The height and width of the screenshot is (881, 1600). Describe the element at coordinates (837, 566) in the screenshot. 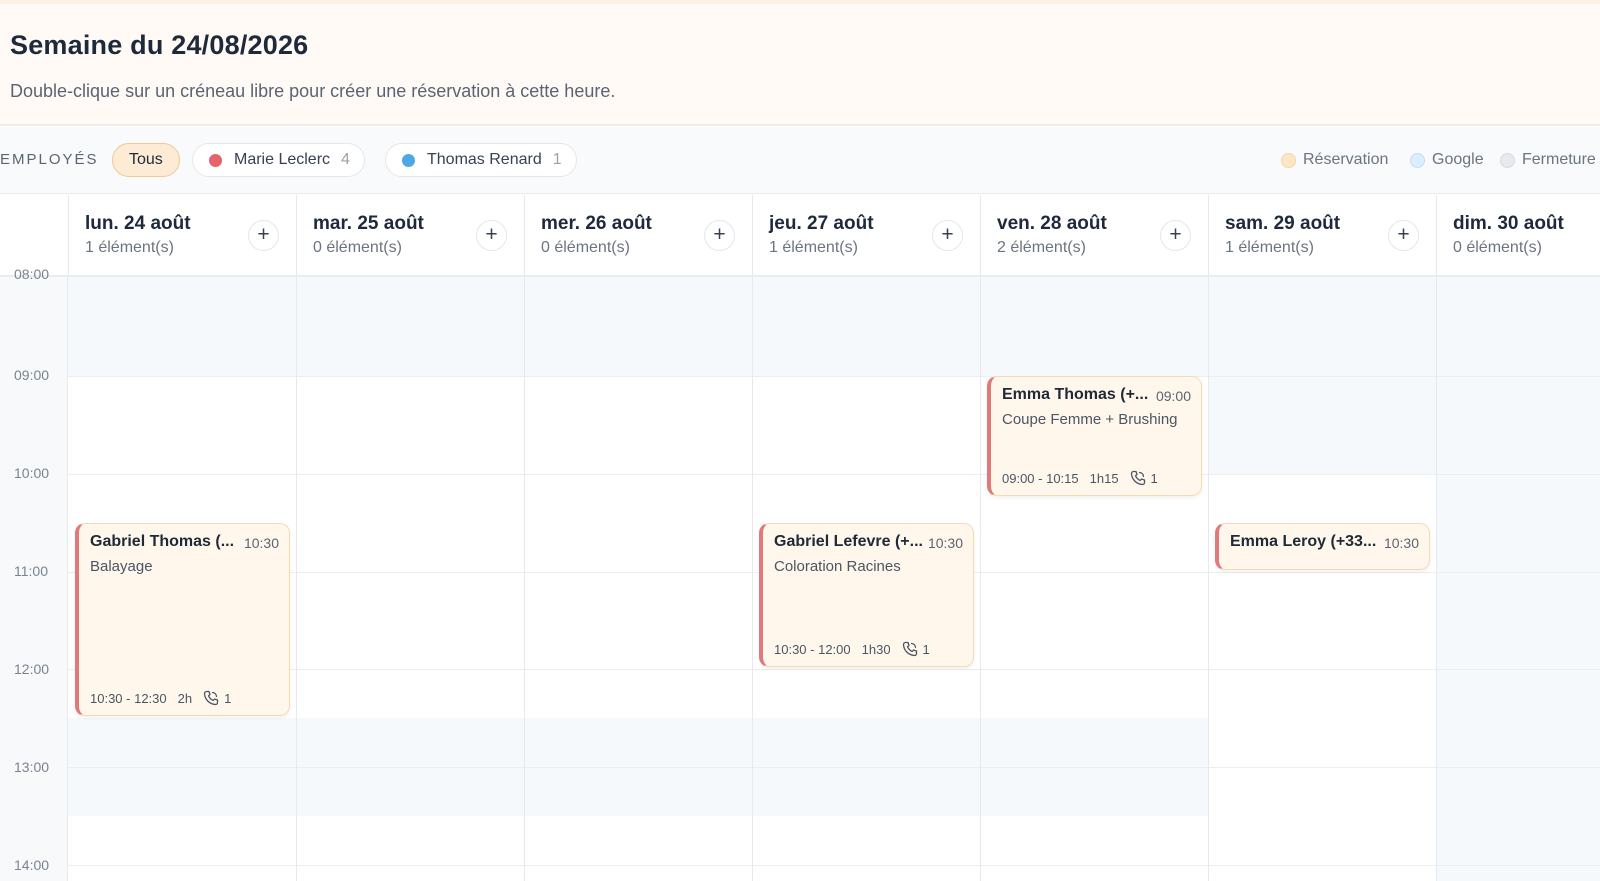

I see `booking-service: Coloration Racines` at that location.